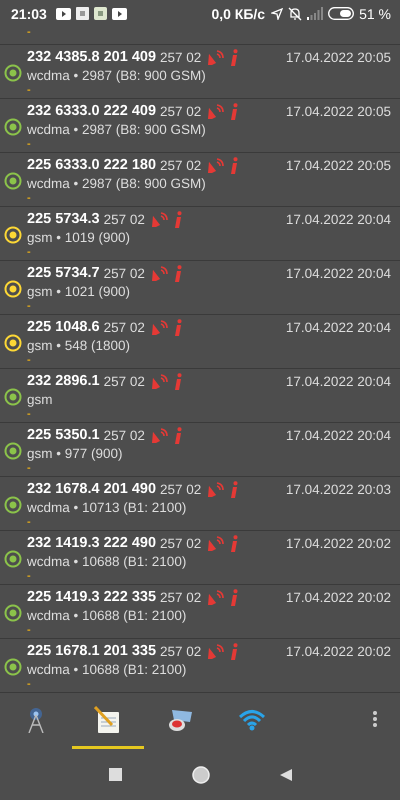 The image size is (400, 800). What do you see at coordinates (286, 774) in the screenshot?
I see `back-button` at bounding box center [286, 774].